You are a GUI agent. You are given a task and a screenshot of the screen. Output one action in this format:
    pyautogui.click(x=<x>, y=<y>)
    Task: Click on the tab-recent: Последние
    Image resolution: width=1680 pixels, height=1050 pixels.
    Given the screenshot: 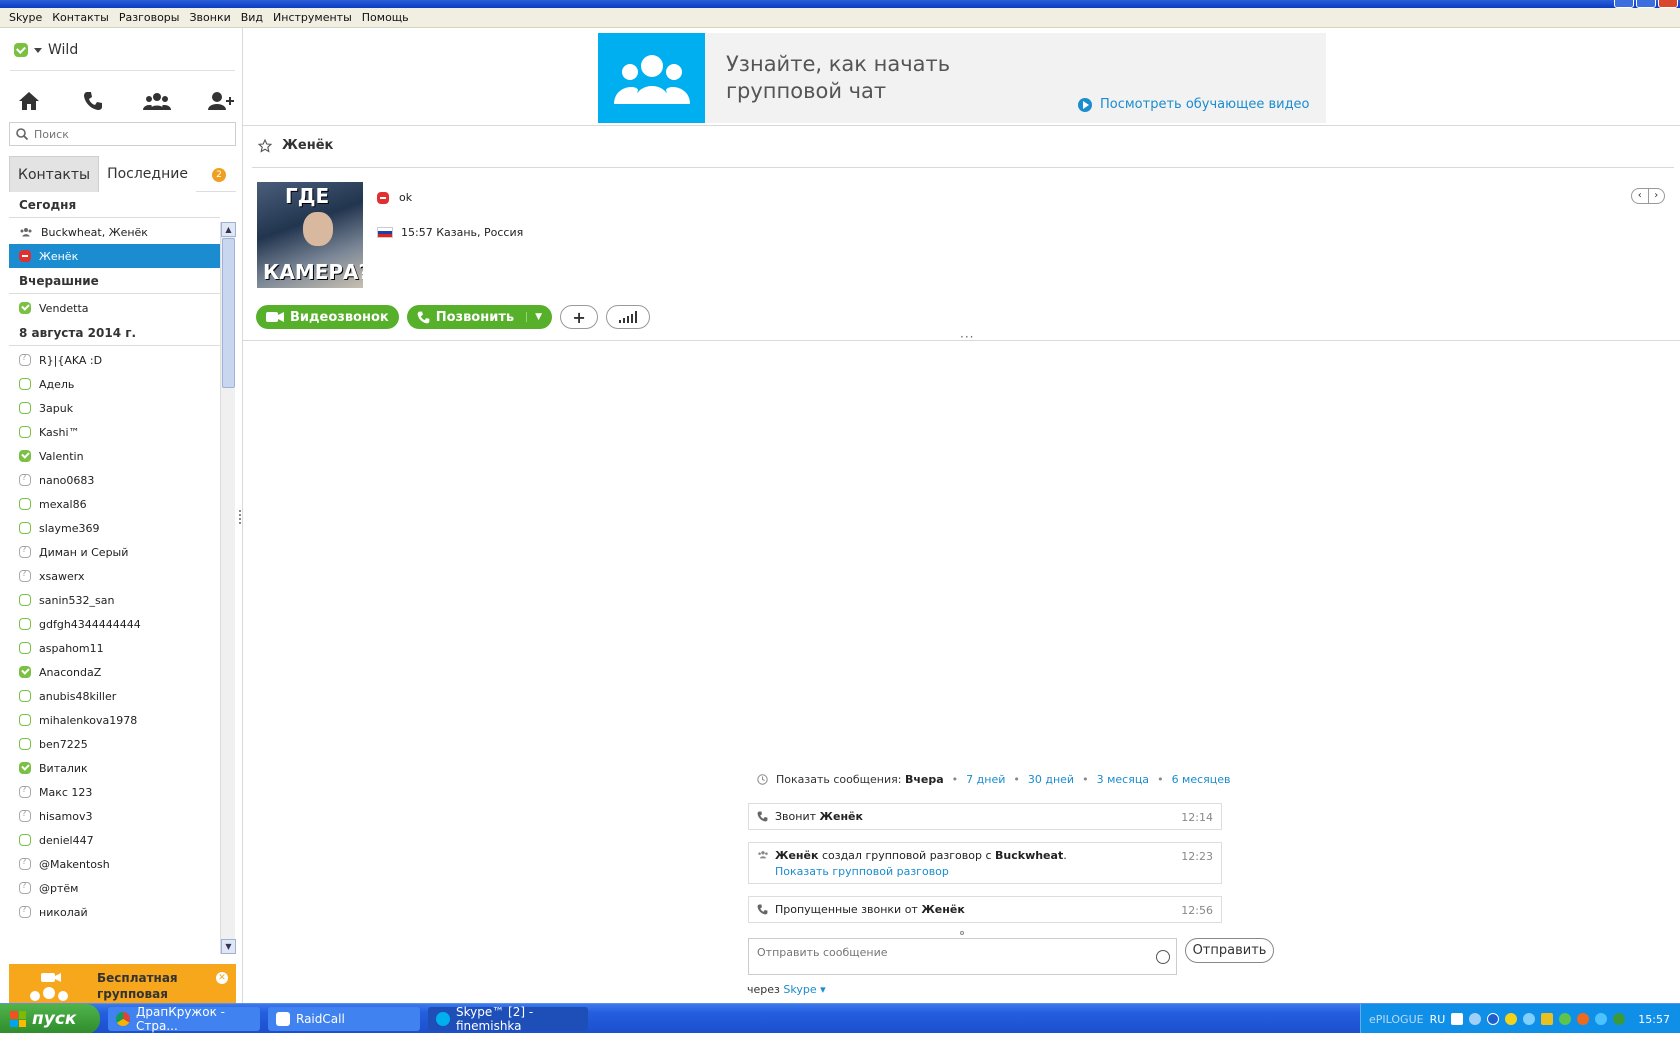 What is the action you would take?
    pyautogui.click(x=147, y=174)
    